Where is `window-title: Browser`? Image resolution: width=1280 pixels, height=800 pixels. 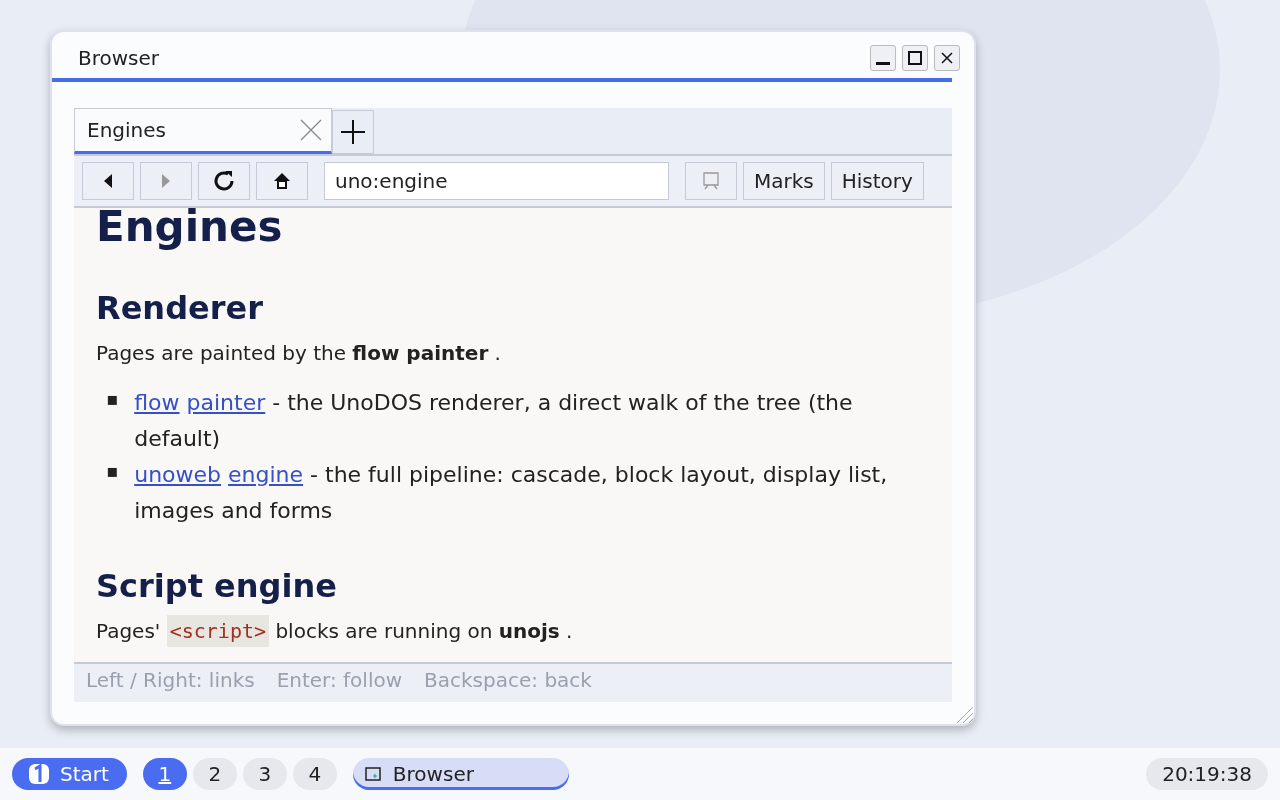
window-title: Browser is located at coordinates (119, 58).